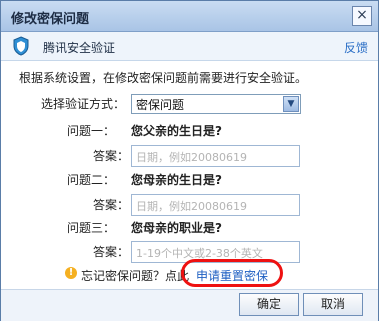 Image resolution: width=379 pixels, height=321 pixels. What do you see at coordinates (111, 156) in the screenshot?
I see `answer-label-1: 答案：` at bounding box center [111, 156].